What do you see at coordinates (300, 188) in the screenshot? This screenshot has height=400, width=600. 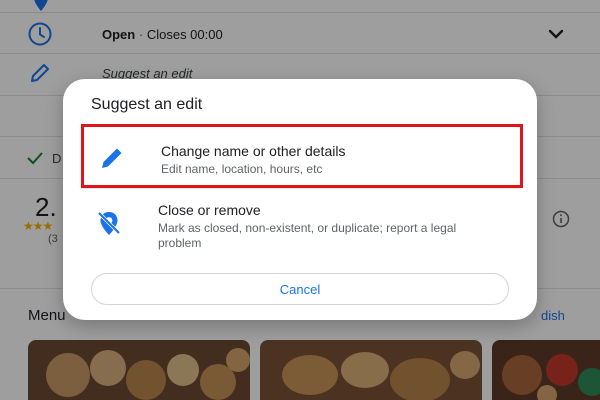 I see `option-divider` at bounding box center [300, 188].